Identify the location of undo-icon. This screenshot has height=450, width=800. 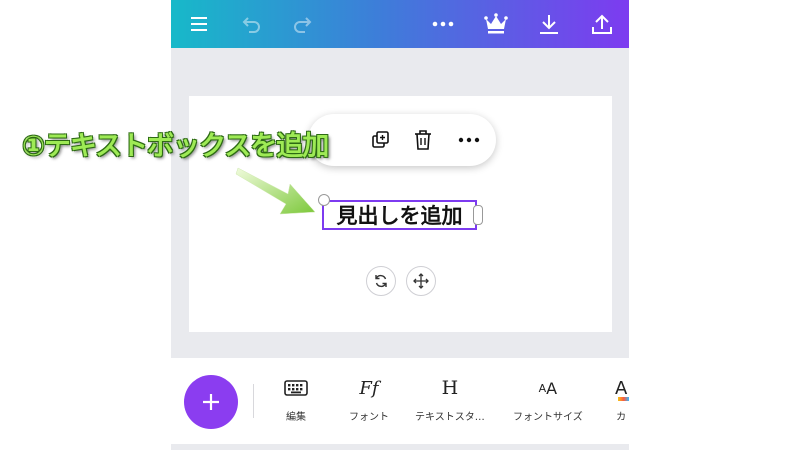
(251, 24).